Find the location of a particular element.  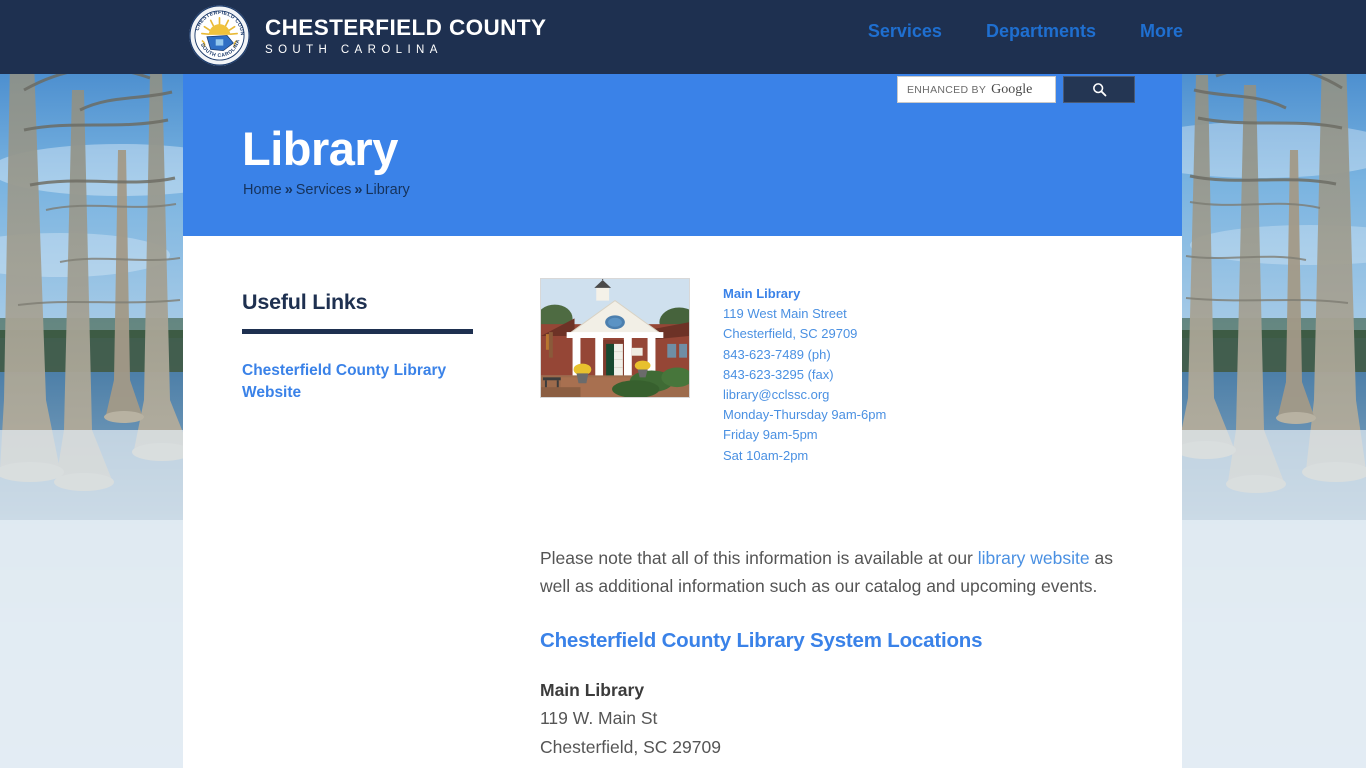

location-address-line2: Chesterfield, SC 29709 is located at coordinates (630, 746).